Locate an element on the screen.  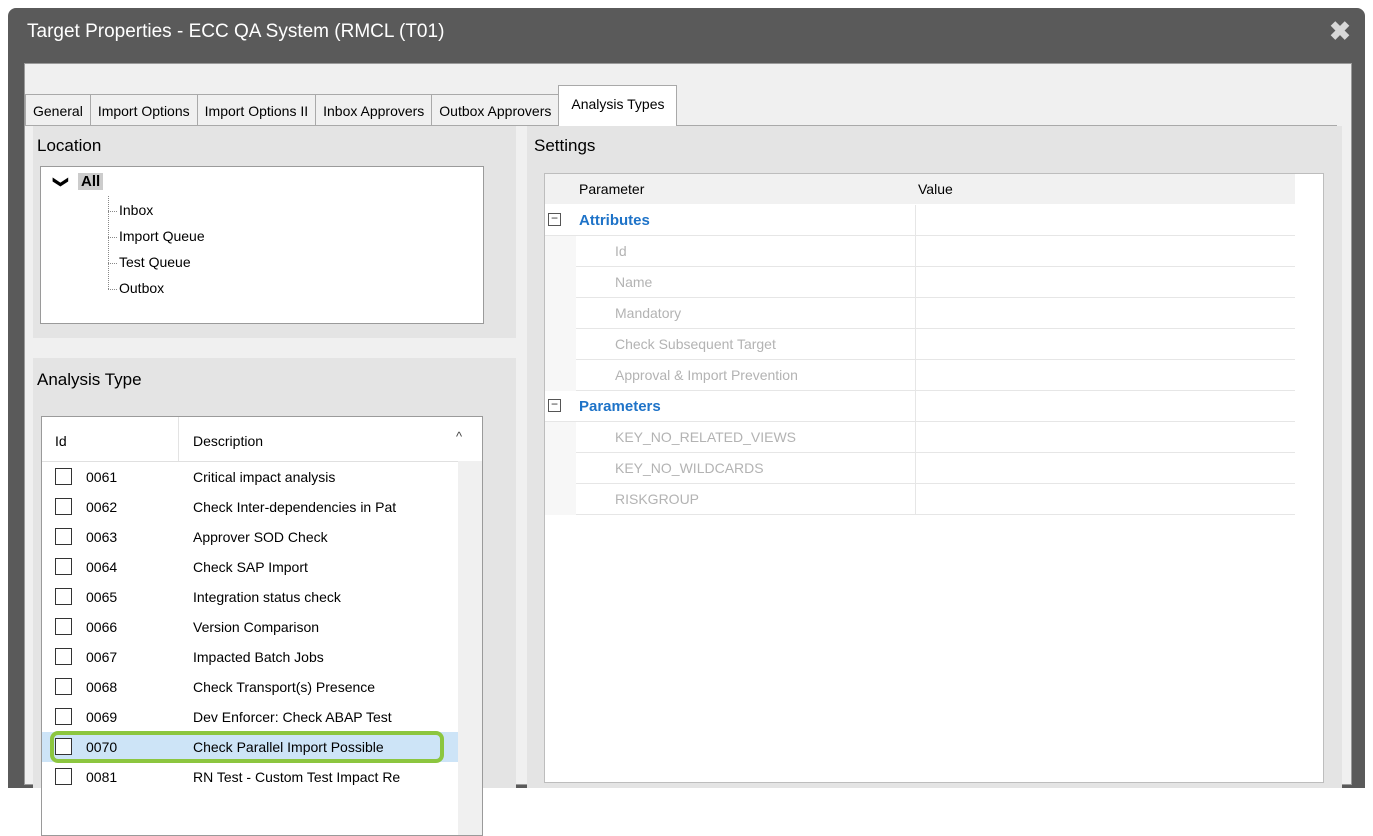
row-description: Check Inter-dependencies in Pat is located at coordinates (295, 507).